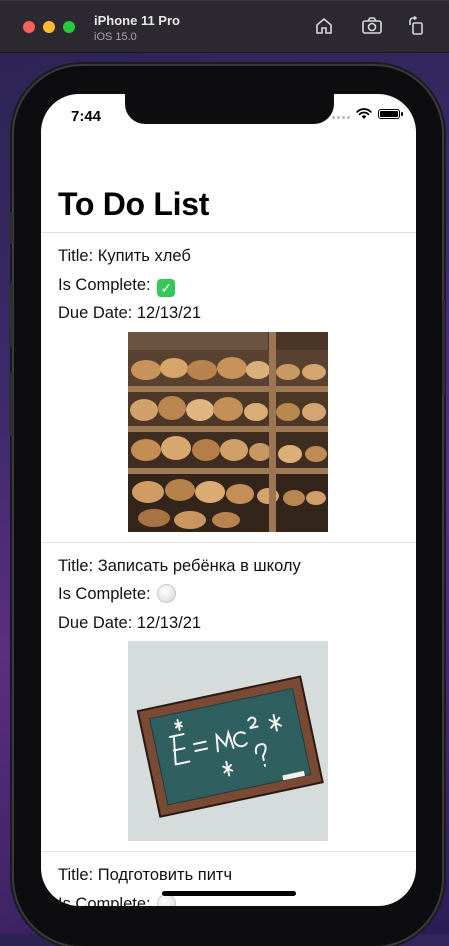 The height and width of the screenshot is (946, 449). Describe the element at coordinates (137, 20) in the screenshot. I see `device-name: iPhone 11 Pro` at that location.